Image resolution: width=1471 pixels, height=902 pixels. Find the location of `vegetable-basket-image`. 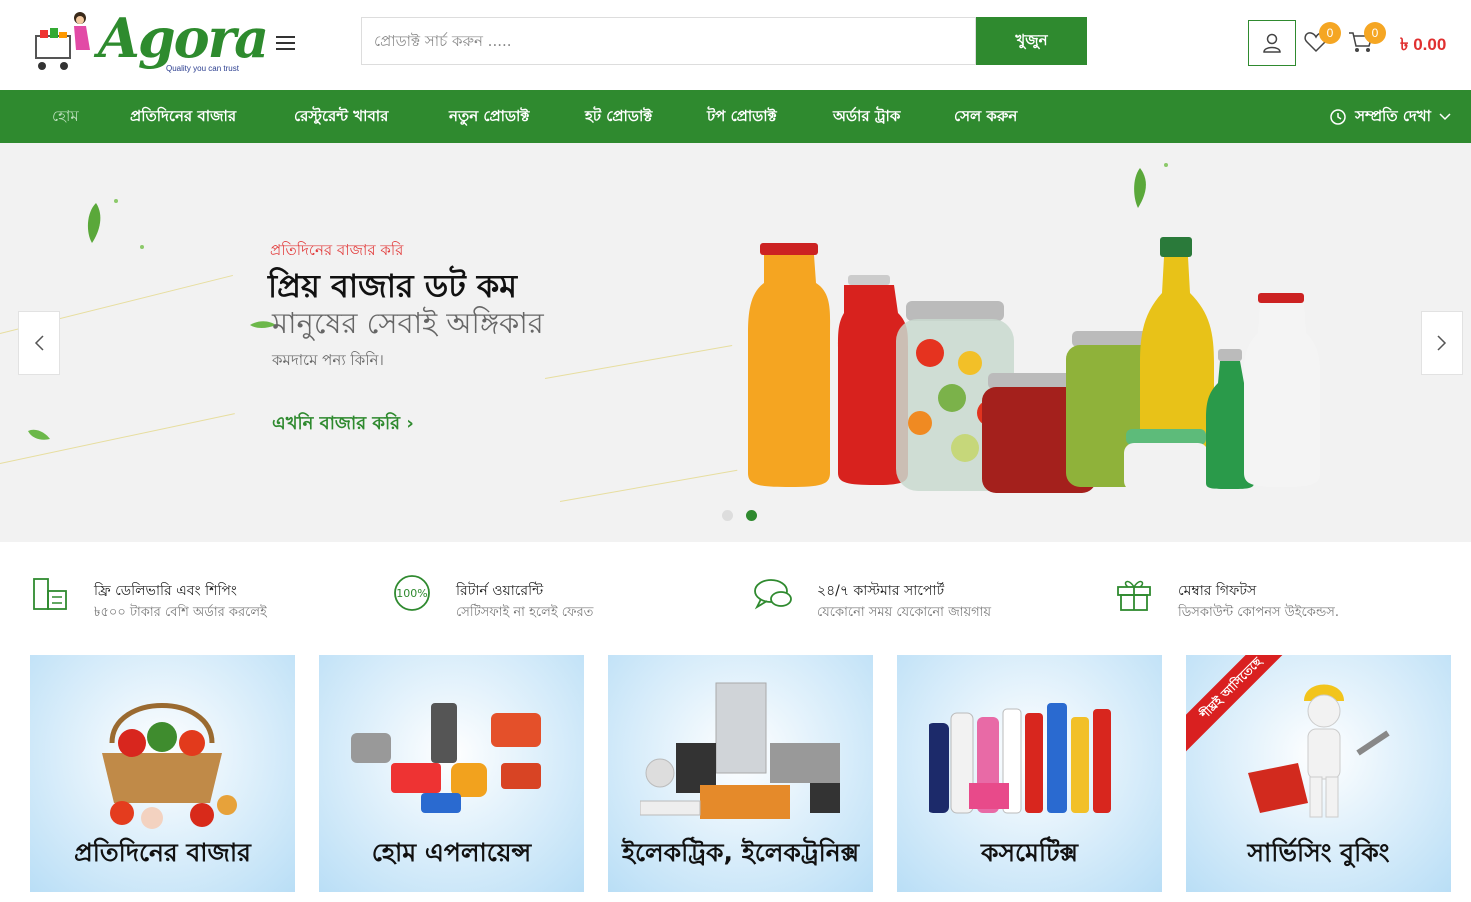

vegetable-basket-image is located at coordinates (169, 766).